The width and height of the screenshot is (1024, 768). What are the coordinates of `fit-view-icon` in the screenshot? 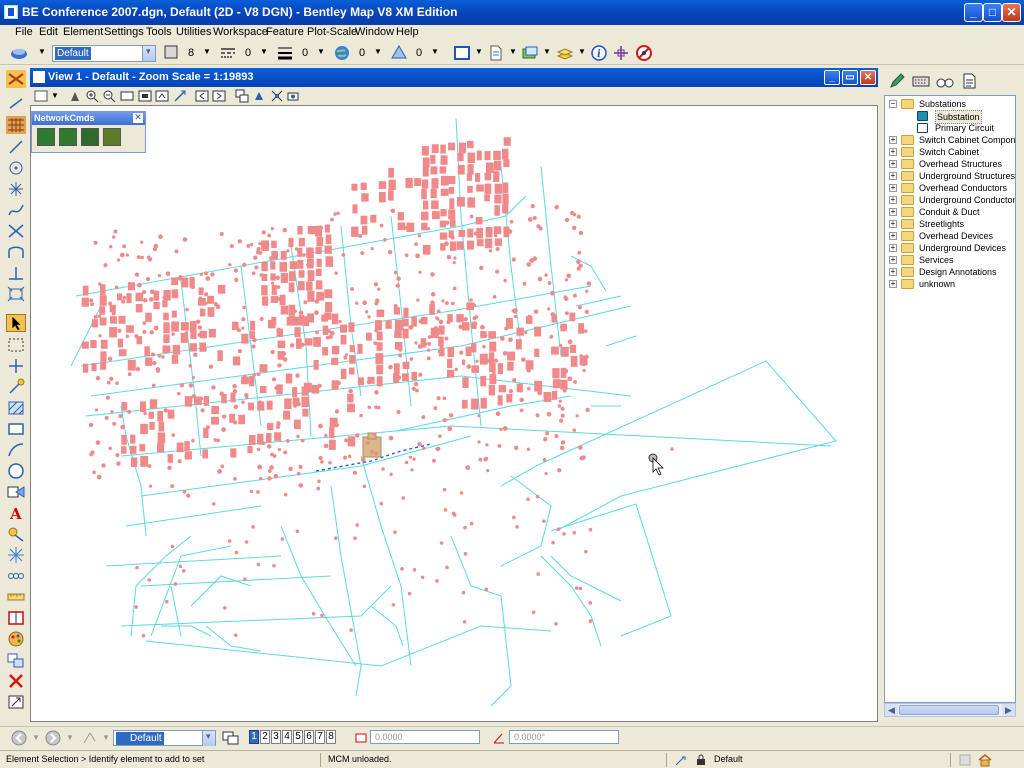 It's located at (145, 96).